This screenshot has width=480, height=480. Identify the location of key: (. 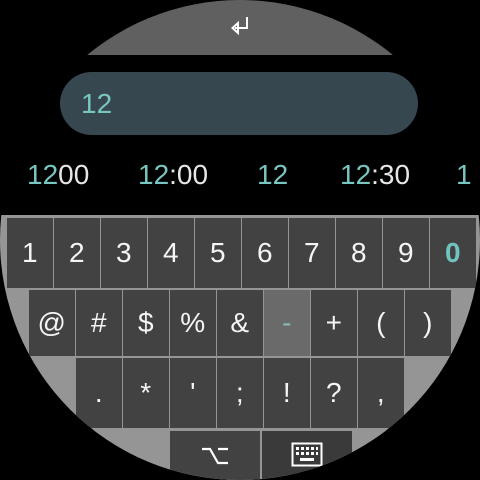
(381, 323).